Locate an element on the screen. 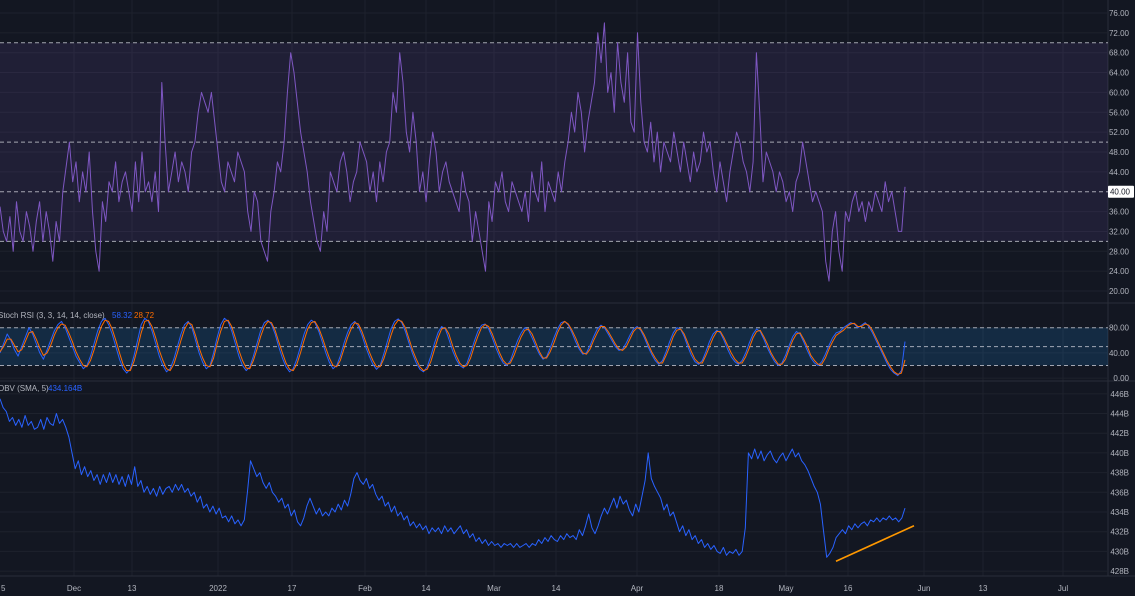 This screenshot has width=1135, height=596. x-tick-label: Dec is located at coordinates (74, 588).